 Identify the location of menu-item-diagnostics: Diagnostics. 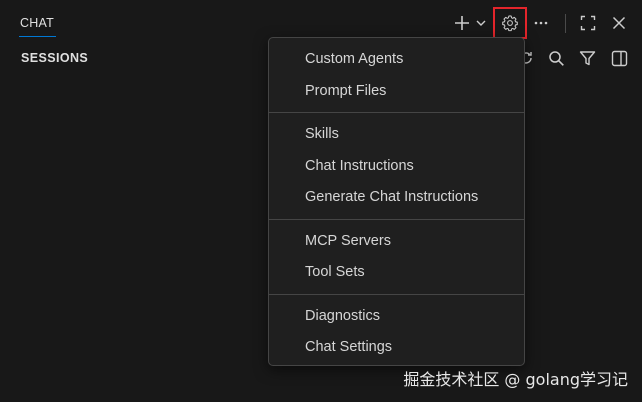
(396, 317).